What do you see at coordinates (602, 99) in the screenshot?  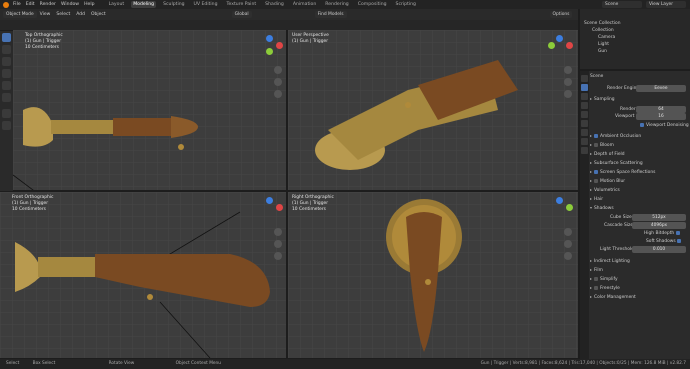 I see `sampling-panel-header: Sampling` at bounding box center [602, 99].